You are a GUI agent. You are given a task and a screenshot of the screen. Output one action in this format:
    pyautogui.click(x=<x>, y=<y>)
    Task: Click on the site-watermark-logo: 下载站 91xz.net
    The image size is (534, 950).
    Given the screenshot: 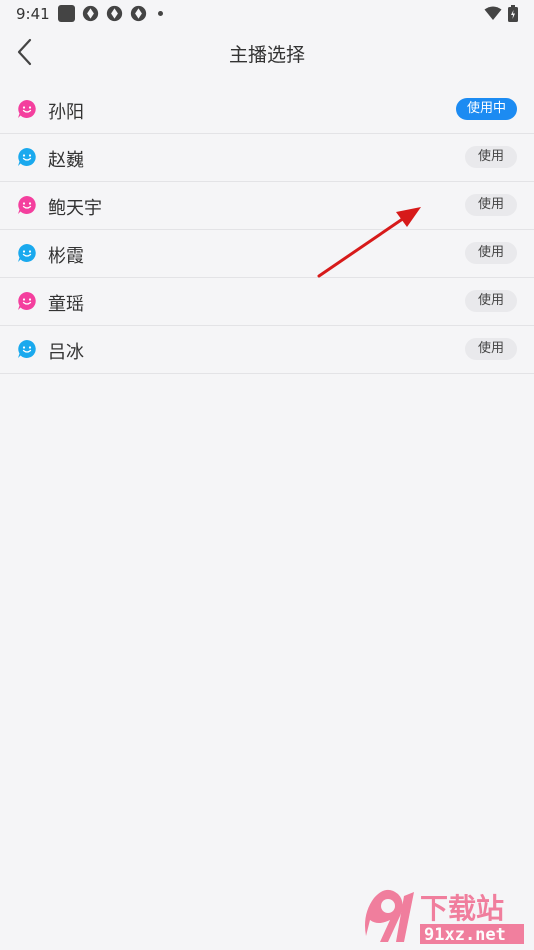 What is the action you would take?
    pyautogui.click(x=444, y=917)
    